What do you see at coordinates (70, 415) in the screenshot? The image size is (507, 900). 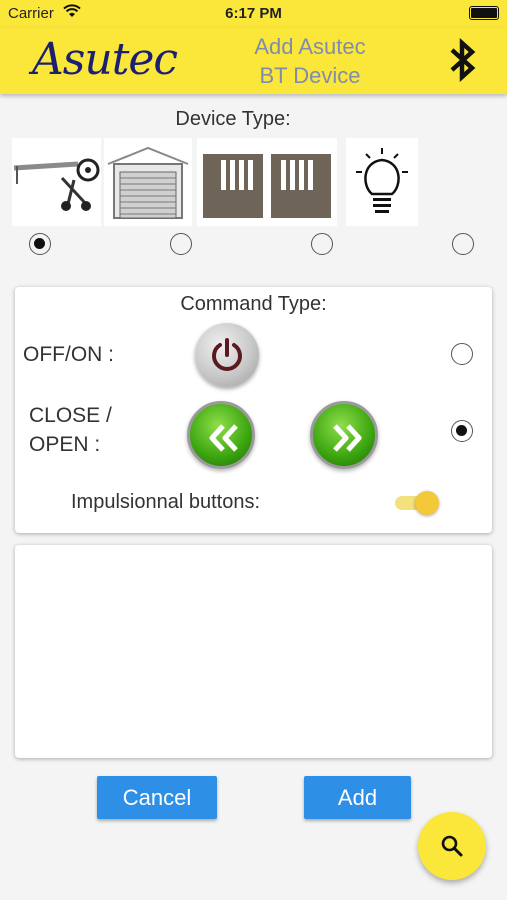 I see `close-open-label-line1: CLOSE /` at bounding box center [70, 415].